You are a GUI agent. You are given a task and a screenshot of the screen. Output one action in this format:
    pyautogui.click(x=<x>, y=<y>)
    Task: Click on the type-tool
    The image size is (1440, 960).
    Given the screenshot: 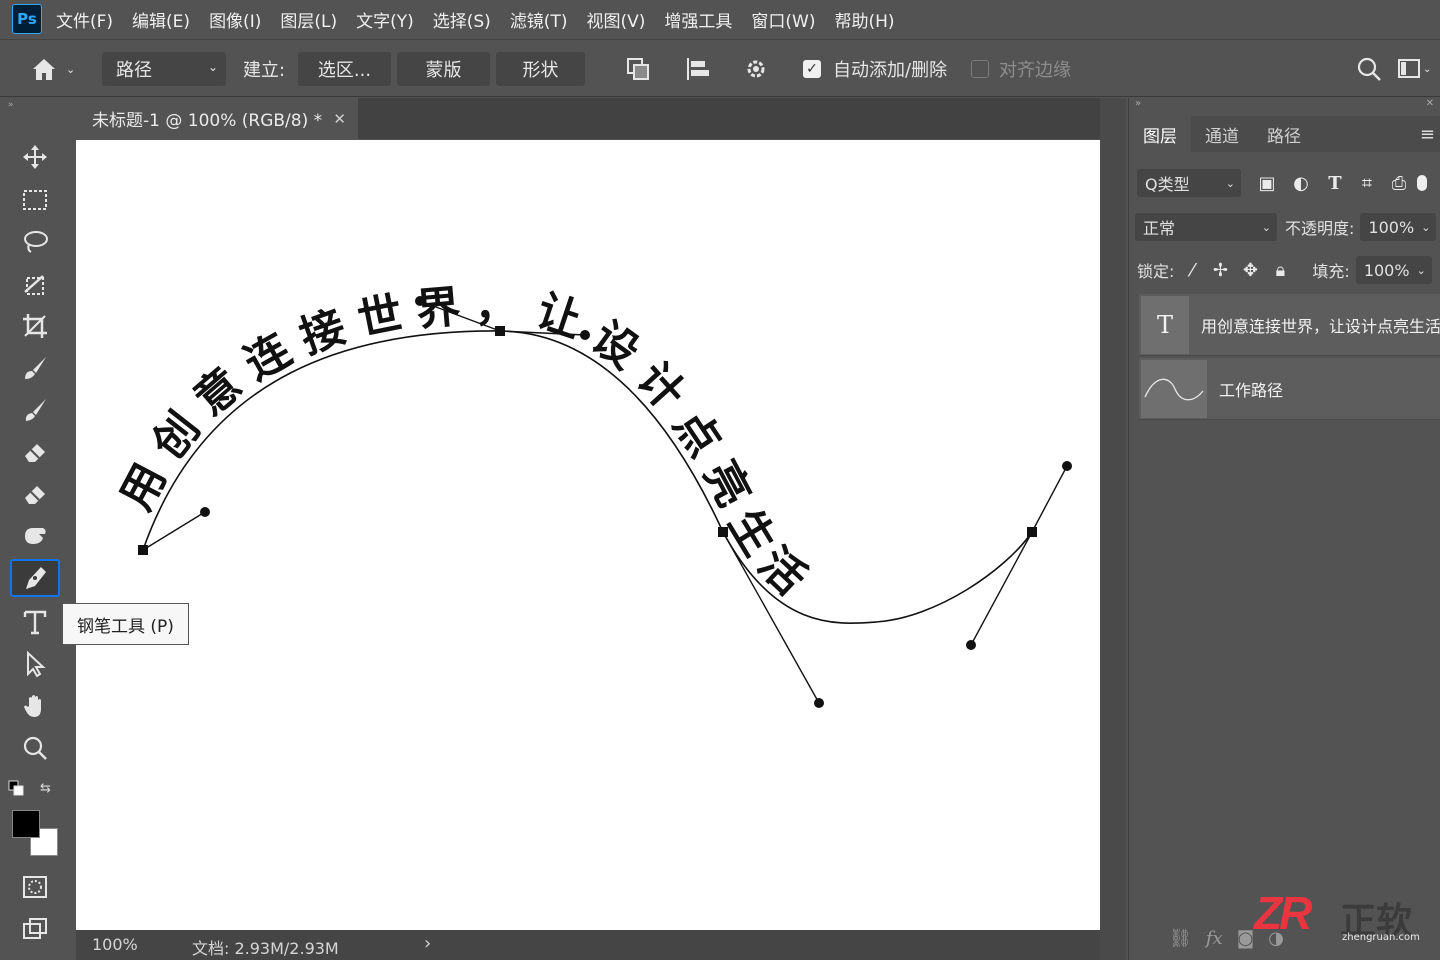 What is the action you would take?
    pyautogui.click(x=35, y=622)
    